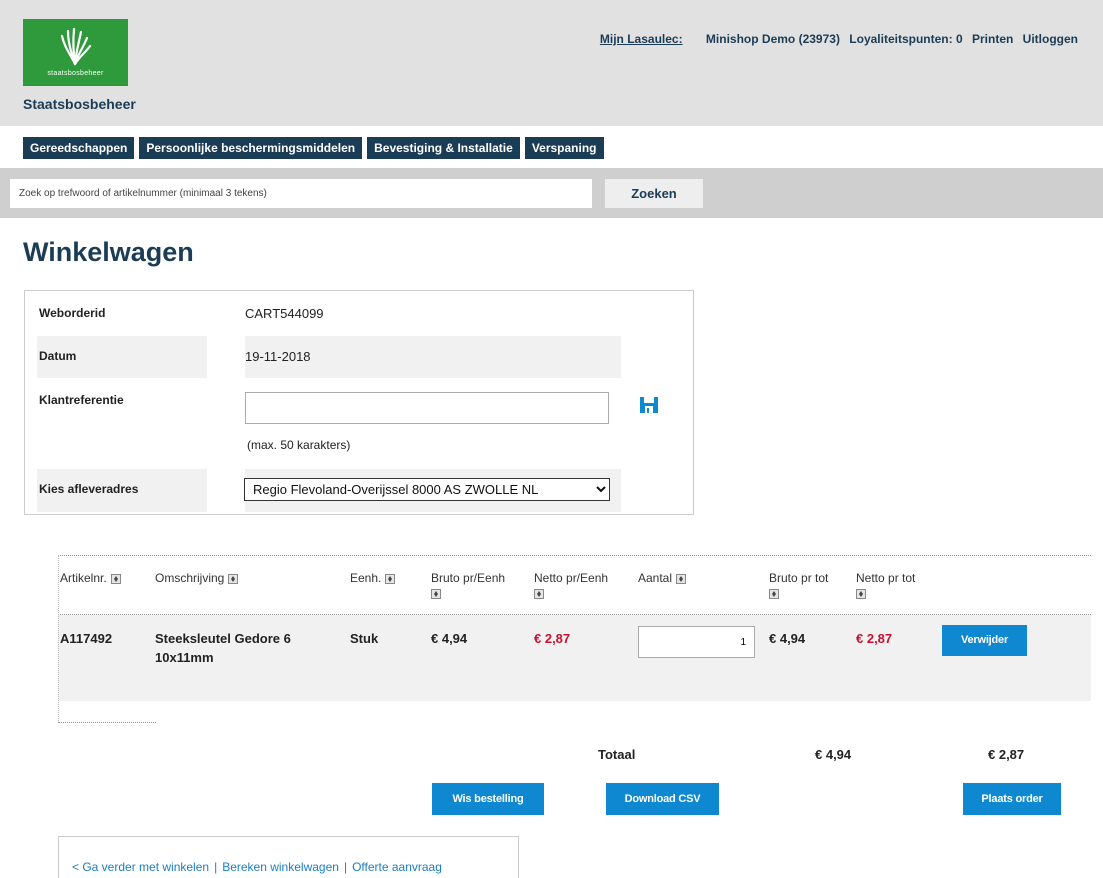  Describe the element at coordinates (1006, 754) in the screenshot. I see `total-netto: € 2,87` at that location.